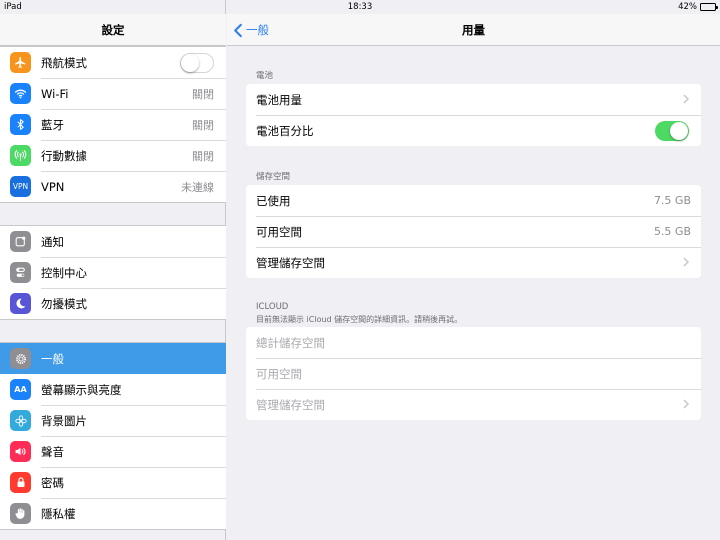 Image resolution: width=720 pixels, height=540 pixels. I want to click on row-label: 電池百分比, so click(285, 130).